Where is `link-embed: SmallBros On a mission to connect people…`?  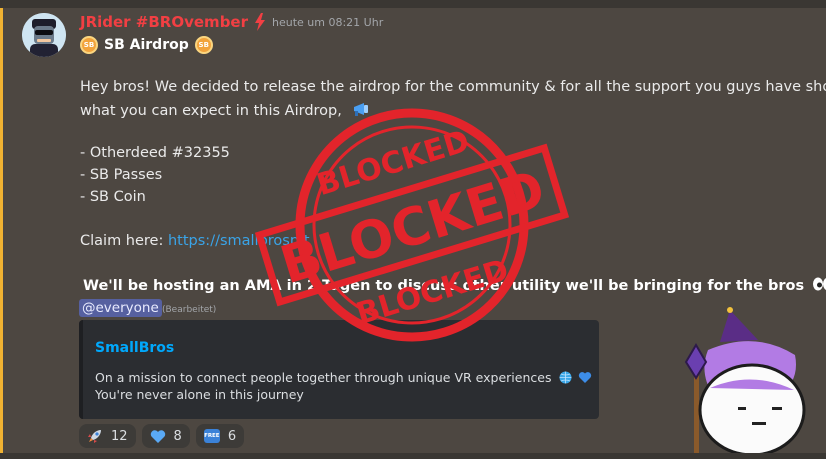
link-embed: SmallBros On a mission to connect people… is located at coordinates (339, 369).